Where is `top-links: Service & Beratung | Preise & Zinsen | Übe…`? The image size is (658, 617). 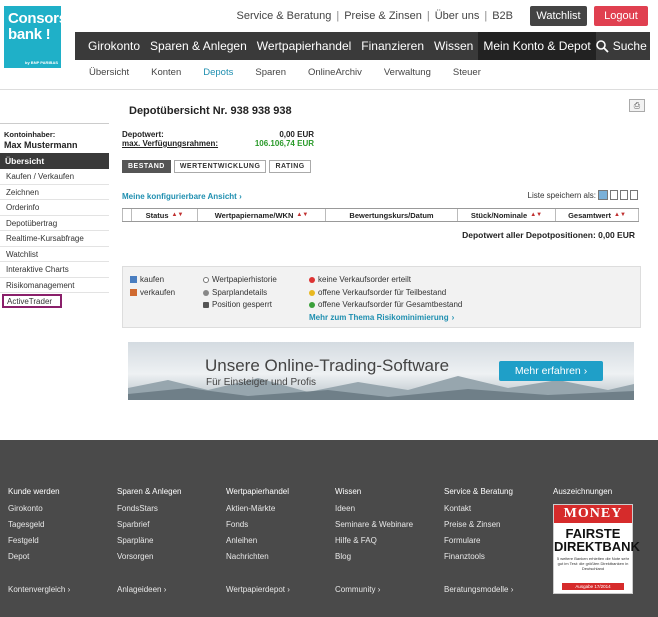 top-links: Service & Beratung | Preise & Zinsen | Übe… is located at coordinates (375, 16).